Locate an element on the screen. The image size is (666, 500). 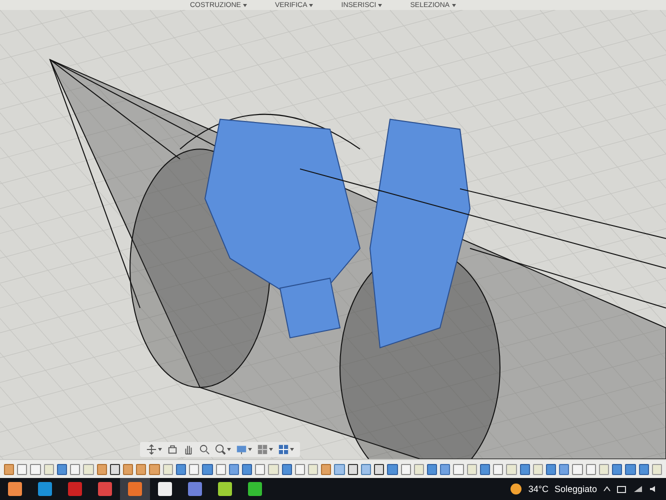
temperature-text: 34°C is located at coordinates (538, 489).